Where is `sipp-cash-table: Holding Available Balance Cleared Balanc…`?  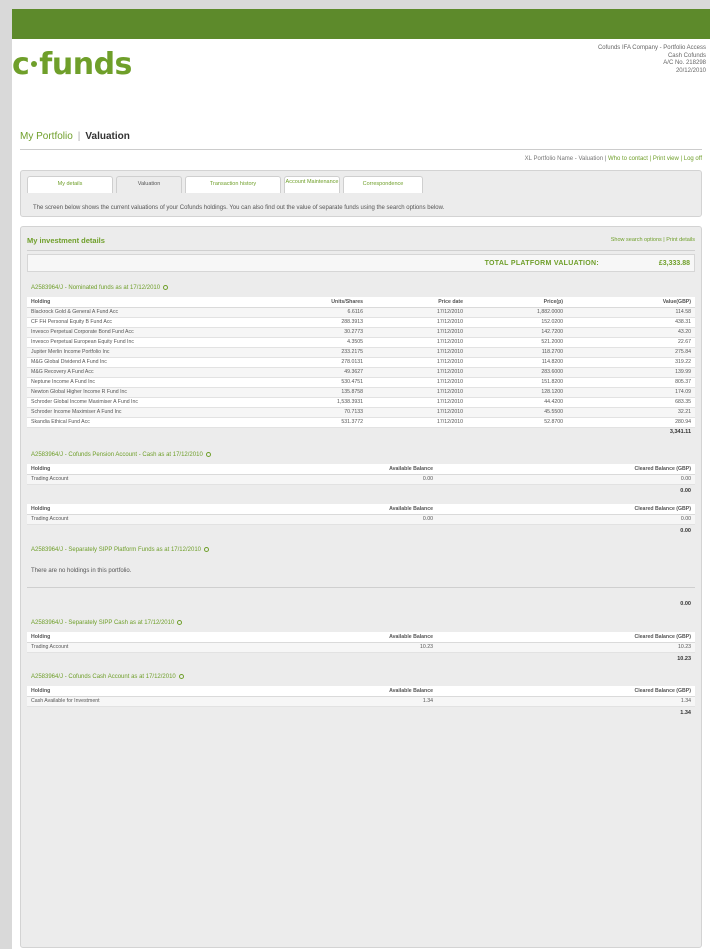 sipp-cash-table: Holding Available Balance Cleared Balanc… is located at coordinates (361, 642).